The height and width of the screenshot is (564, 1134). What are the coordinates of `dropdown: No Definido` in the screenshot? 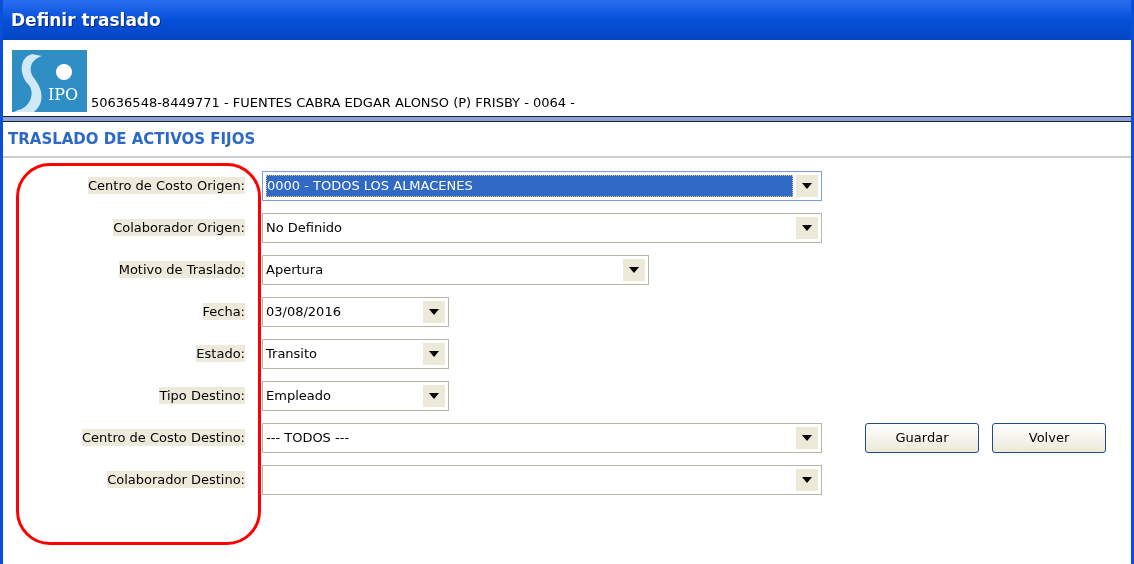 It's located at (542, 227).